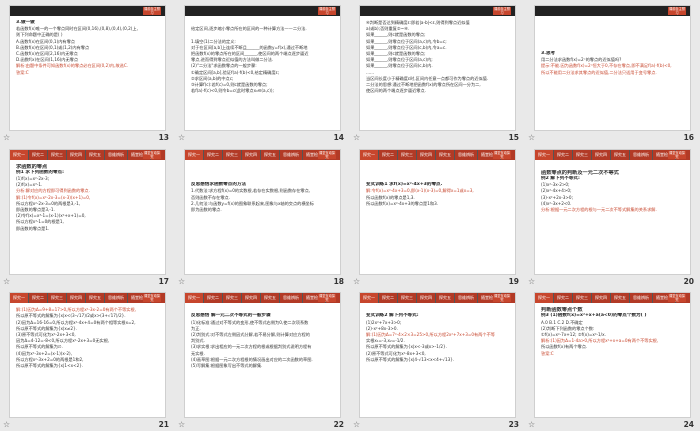 This screenshot has width=700, height=431. I want to click on slide-number: 24, so click(688, 425).